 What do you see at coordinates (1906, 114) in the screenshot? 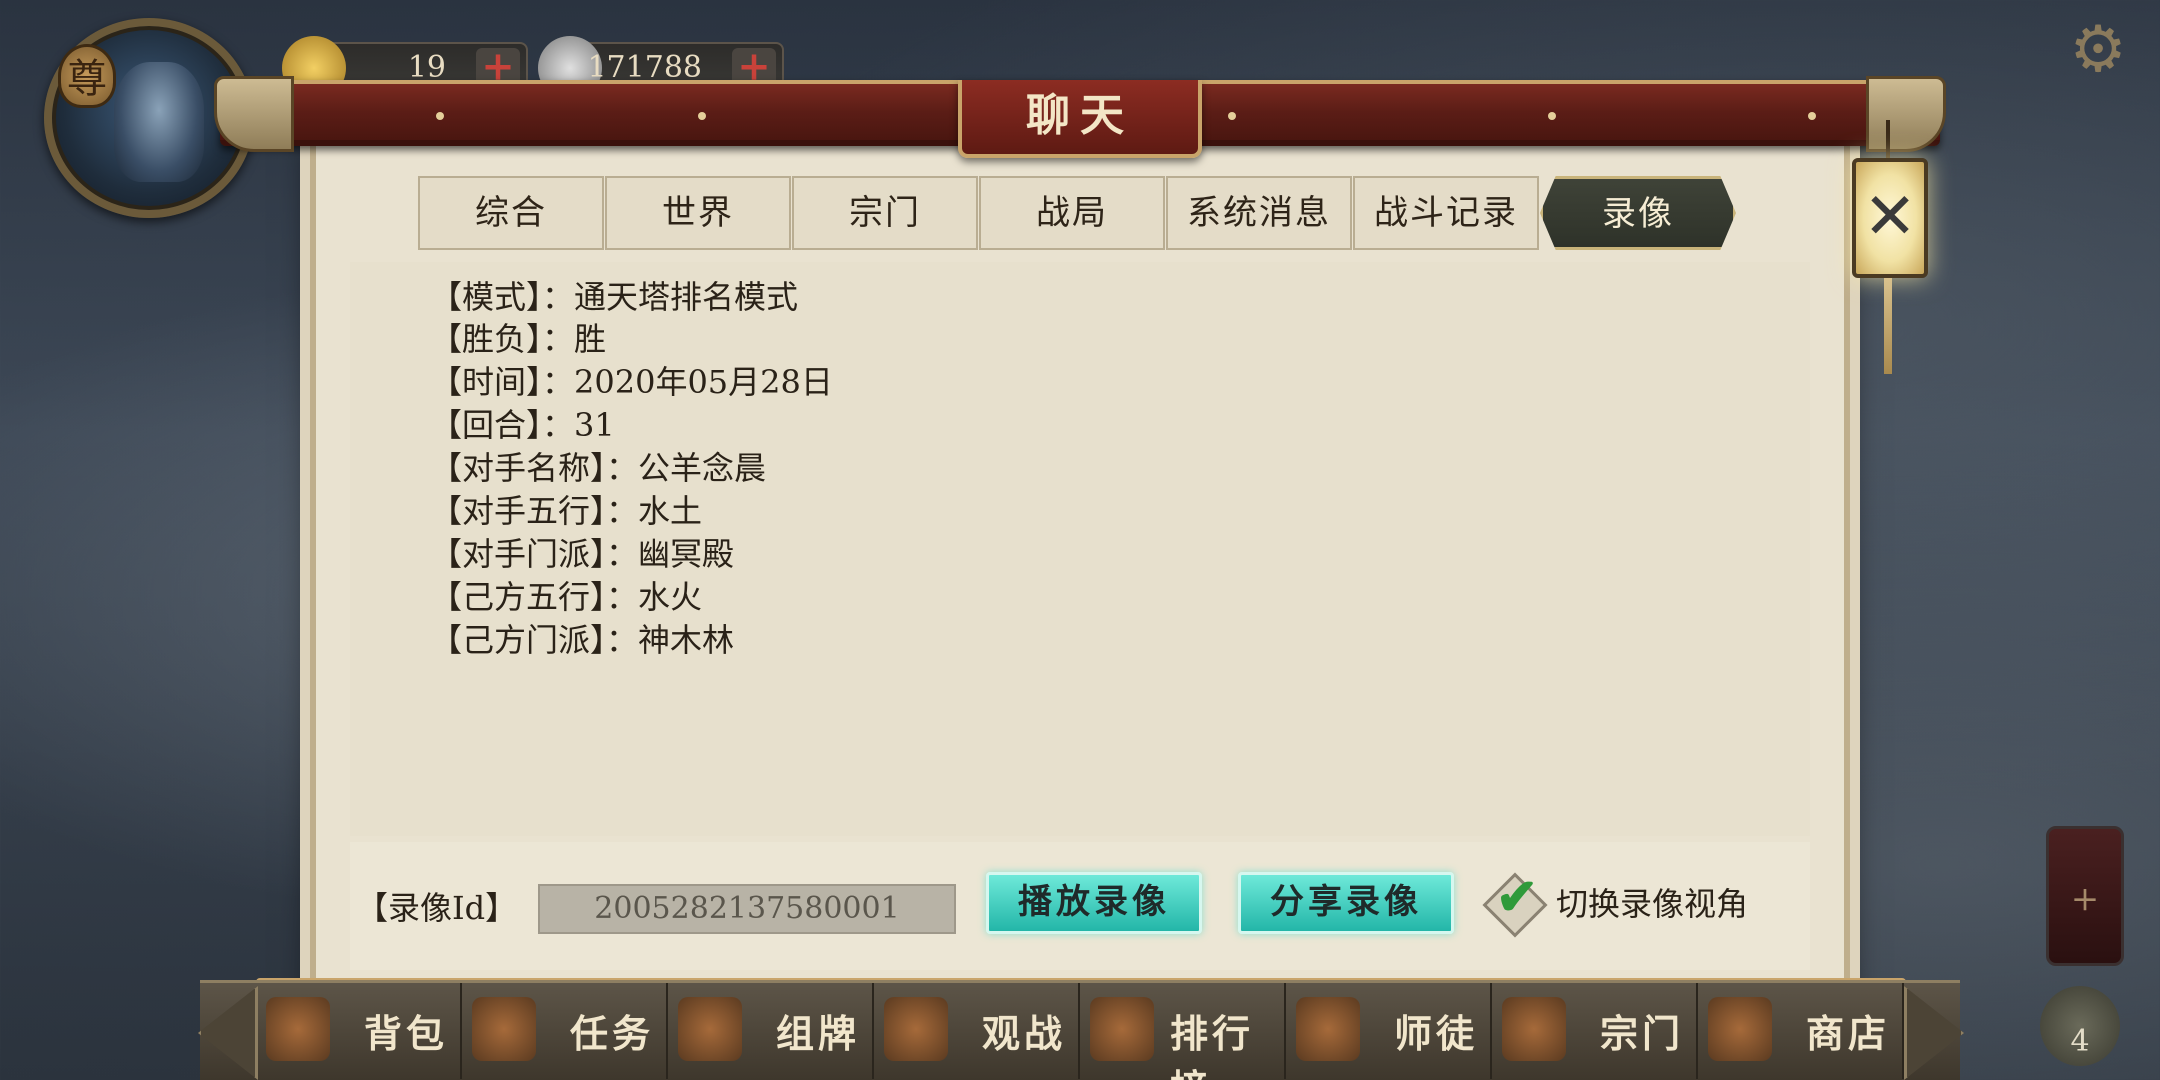
I see `banner-cap-right` at bounding box center [1906, 114].